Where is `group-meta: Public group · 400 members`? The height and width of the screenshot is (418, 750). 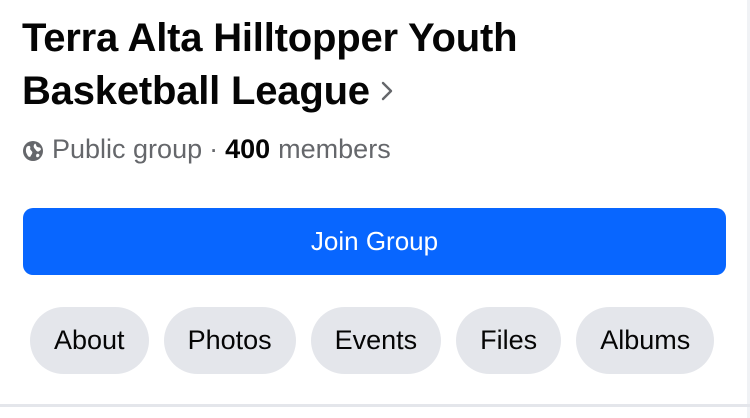 group-meta: Public group · 400 members is located at coordinates (206, 149).